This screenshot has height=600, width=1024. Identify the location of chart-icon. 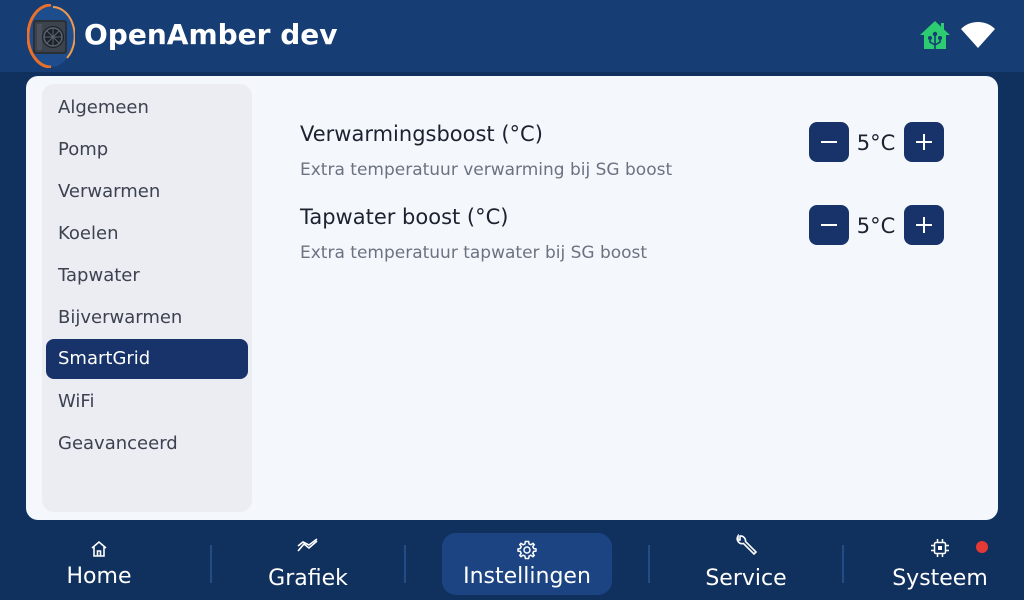
(307, 545).